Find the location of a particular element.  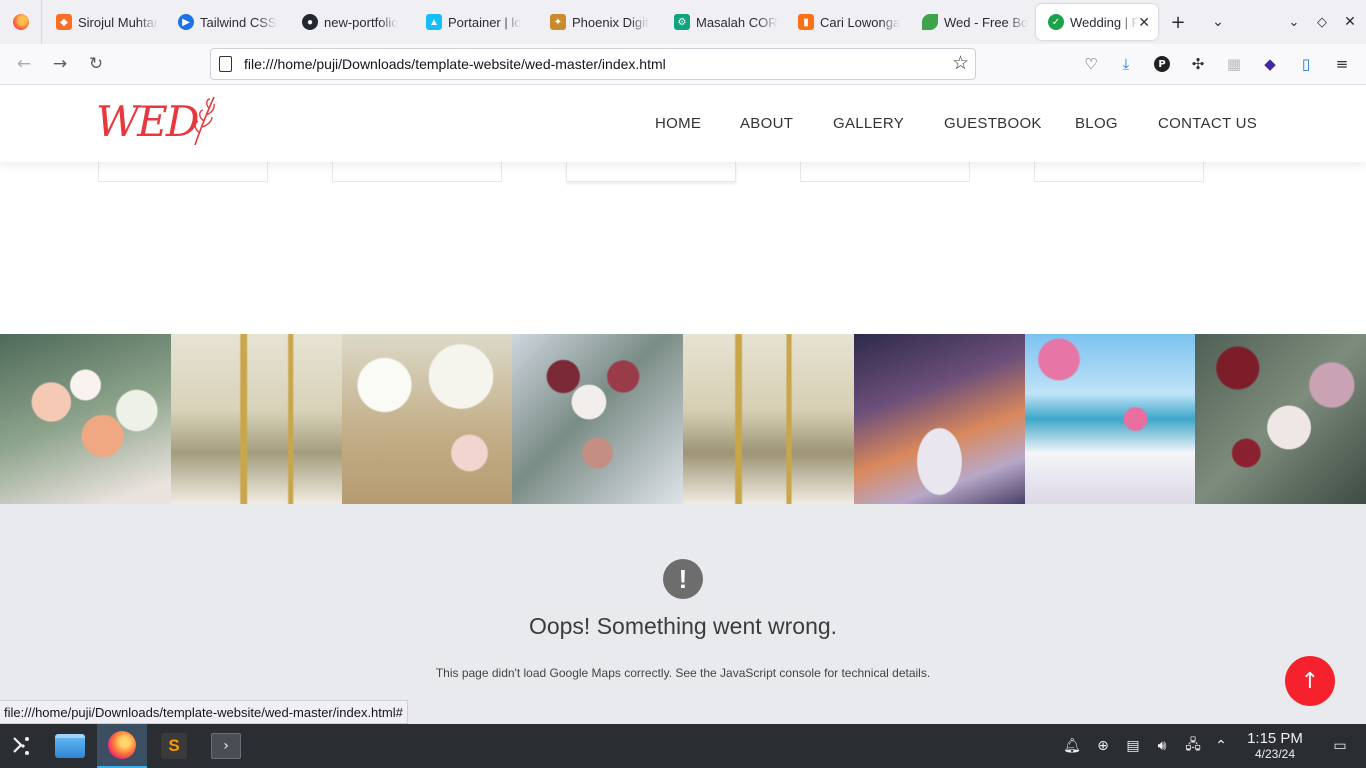

taskbar-firefox is located at coordinates (122, 746).